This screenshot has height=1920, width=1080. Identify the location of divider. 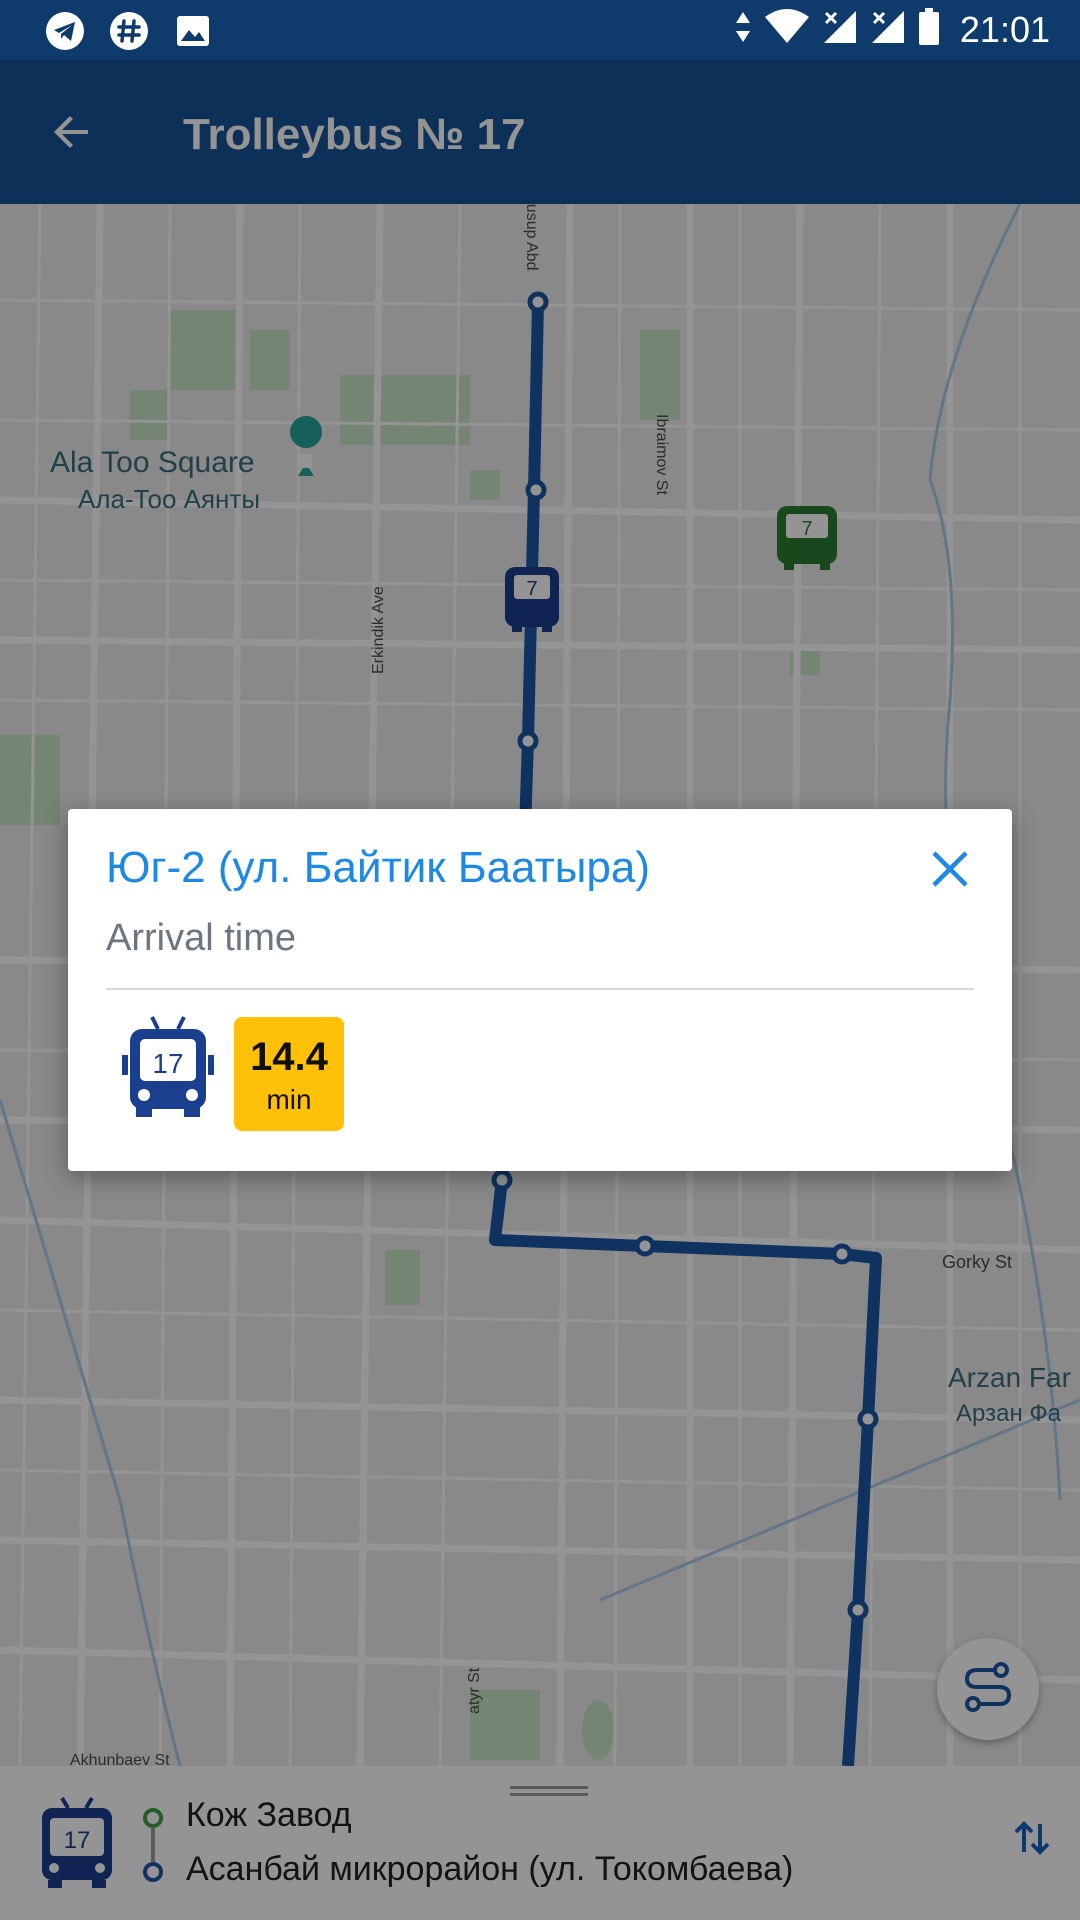
(540, 989).